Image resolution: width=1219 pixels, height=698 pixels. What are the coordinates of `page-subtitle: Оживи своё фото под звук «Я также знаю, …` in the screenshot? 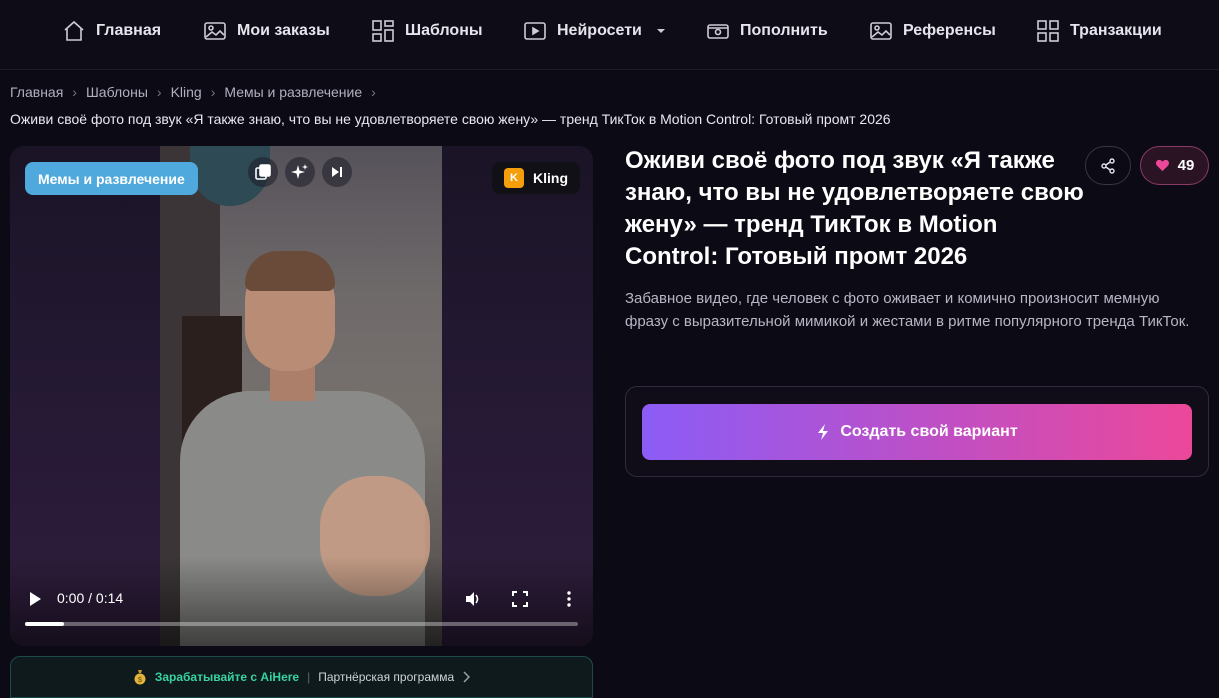 It's located at (450, 119).